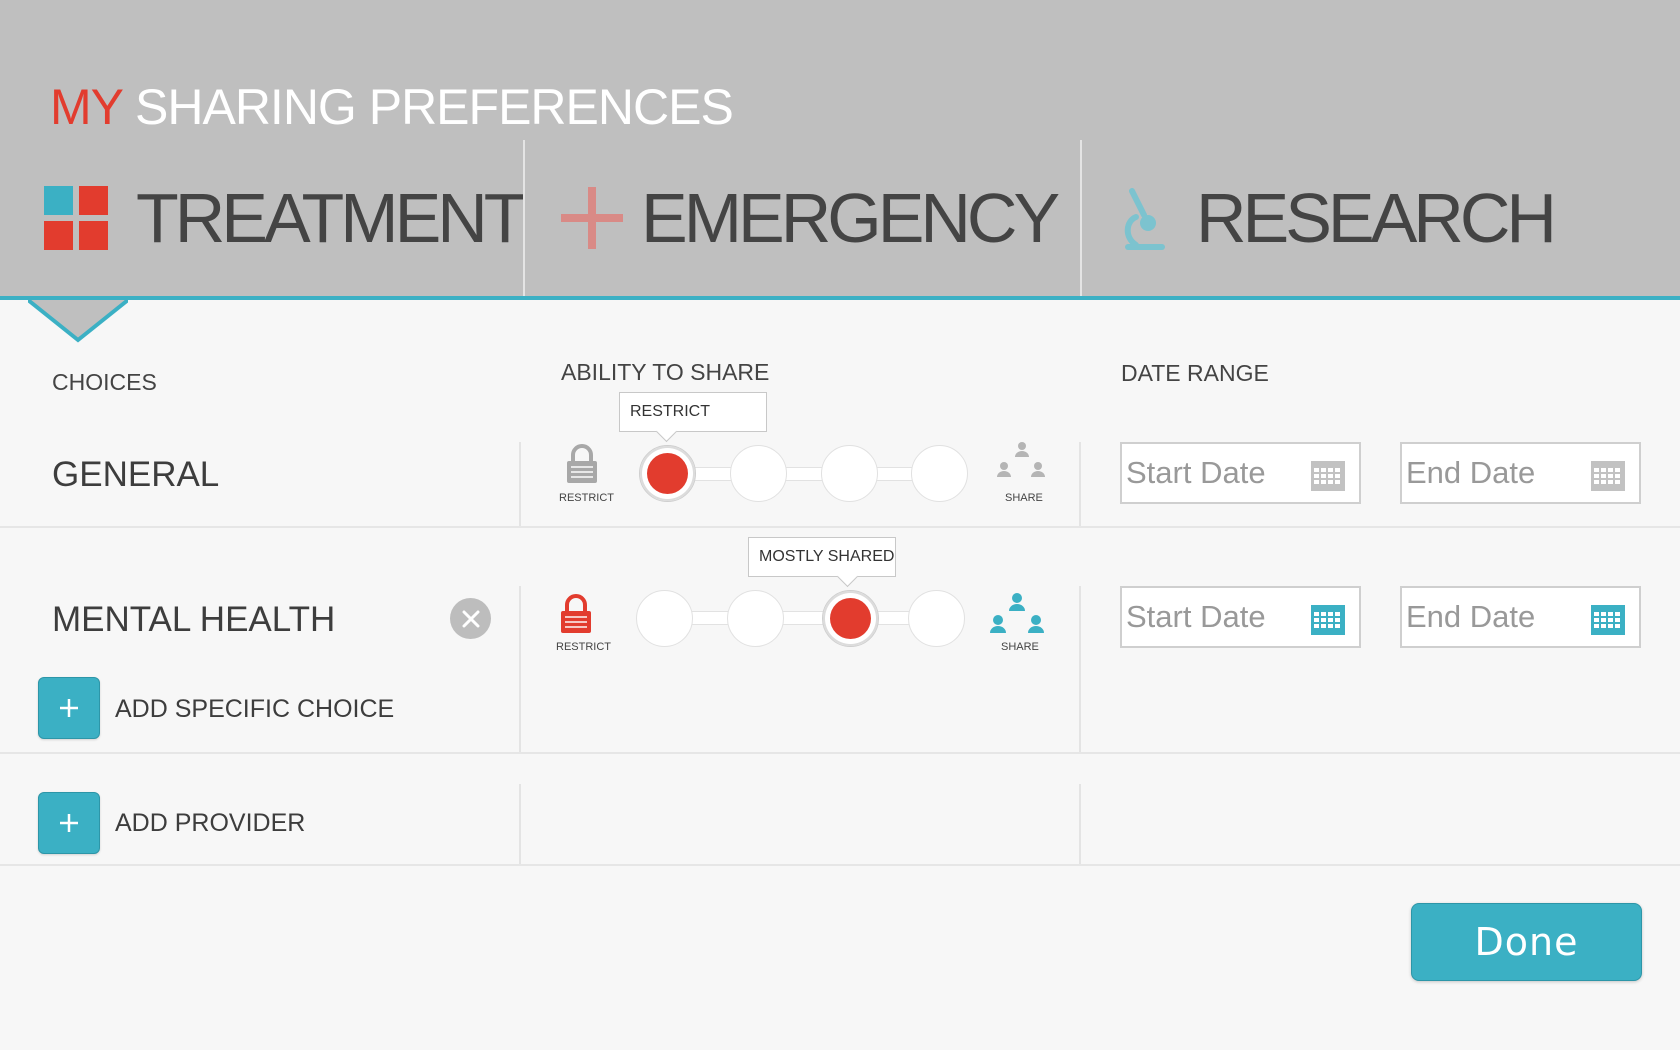 Image resolution: width=1680 pixels, height=1050 pixels. I want to click on done-button: Done, so click(1526, 942).